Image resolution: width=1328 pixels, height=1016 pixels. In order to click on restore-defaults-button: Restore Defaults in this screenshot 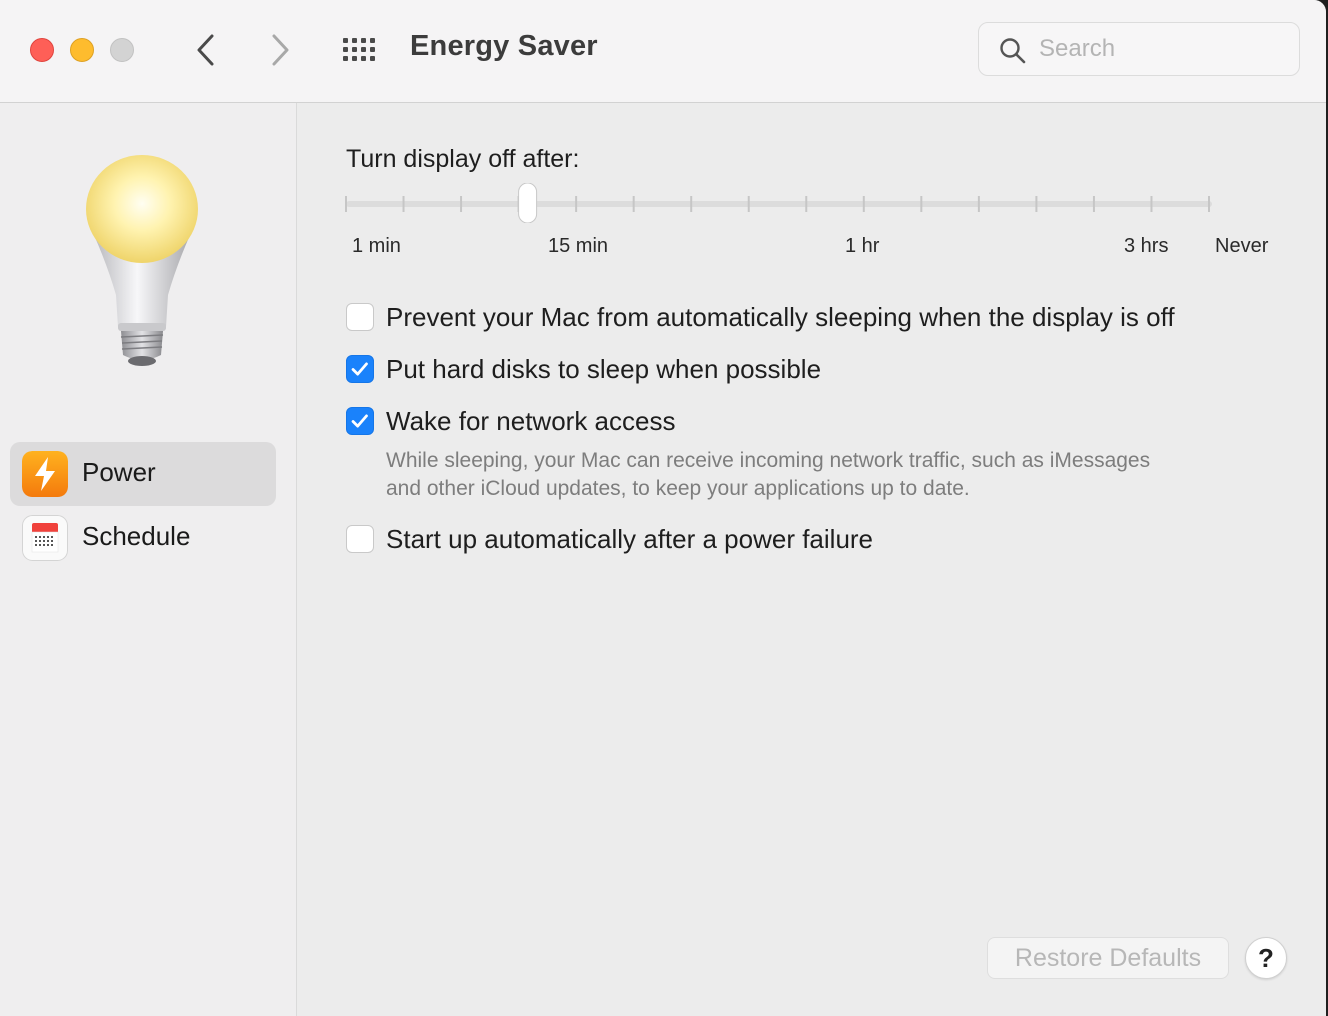, I will do `click(1108, 958)`.